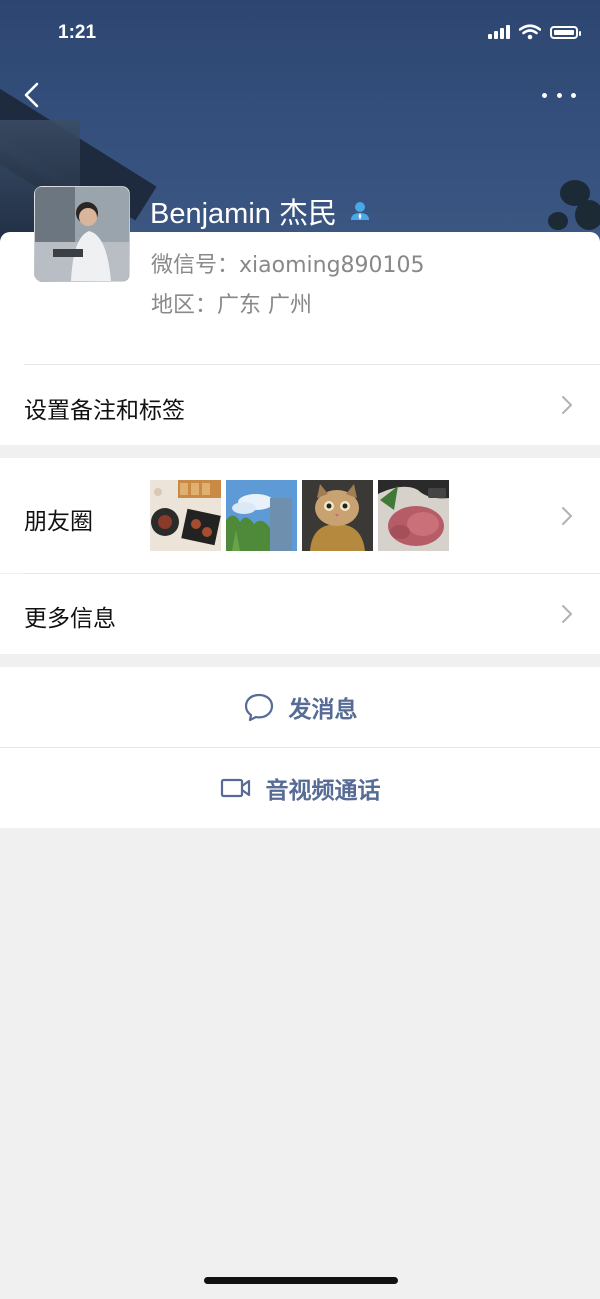 The image size is (600, 1299). Describe the element at coordinates (337, 515) in the screenshot. I see `moments-thumbnail-cat` at that location.